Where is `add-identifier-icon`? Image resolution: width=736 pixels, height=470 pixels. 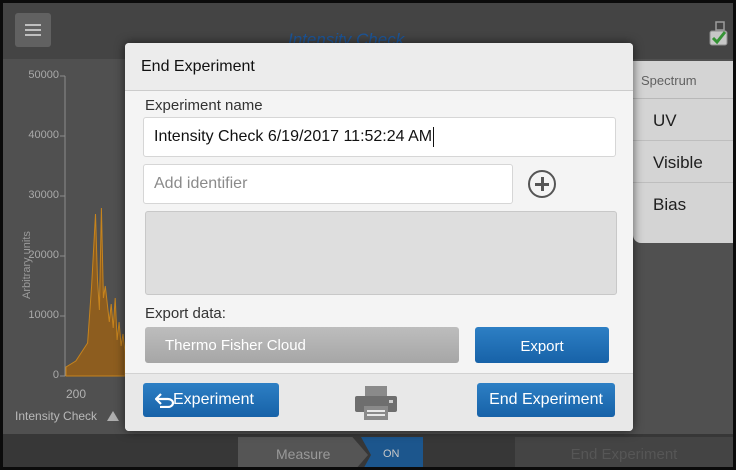 add-identifier-icon is located at coordinates (542, 184).